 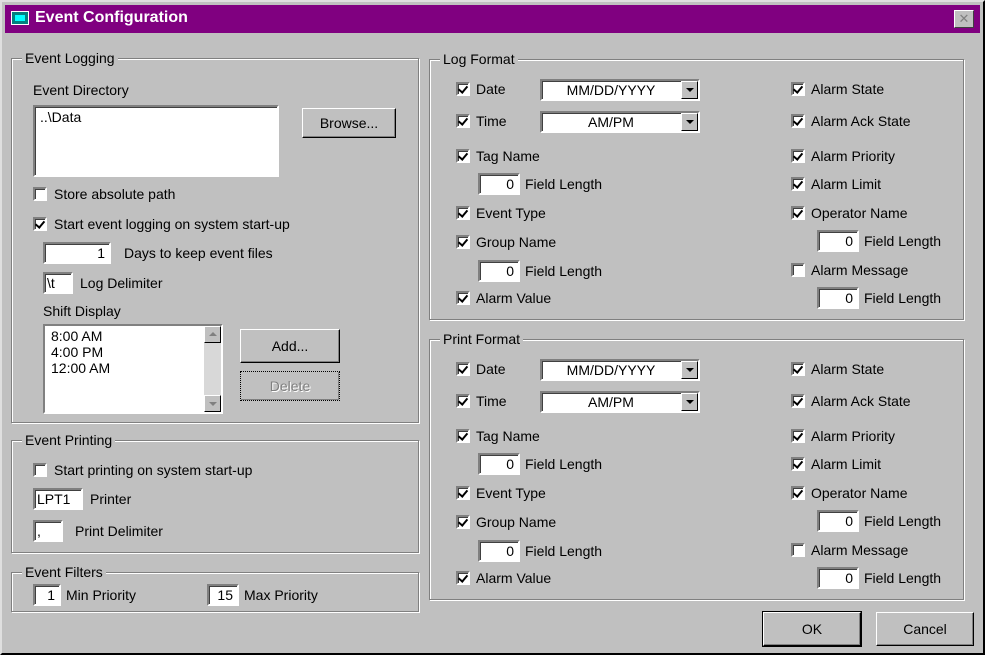 What do you see at coordinates (463, 493) in the screenshot?
I see `print-event-type-checkbox` at bounding box center [463, 493].